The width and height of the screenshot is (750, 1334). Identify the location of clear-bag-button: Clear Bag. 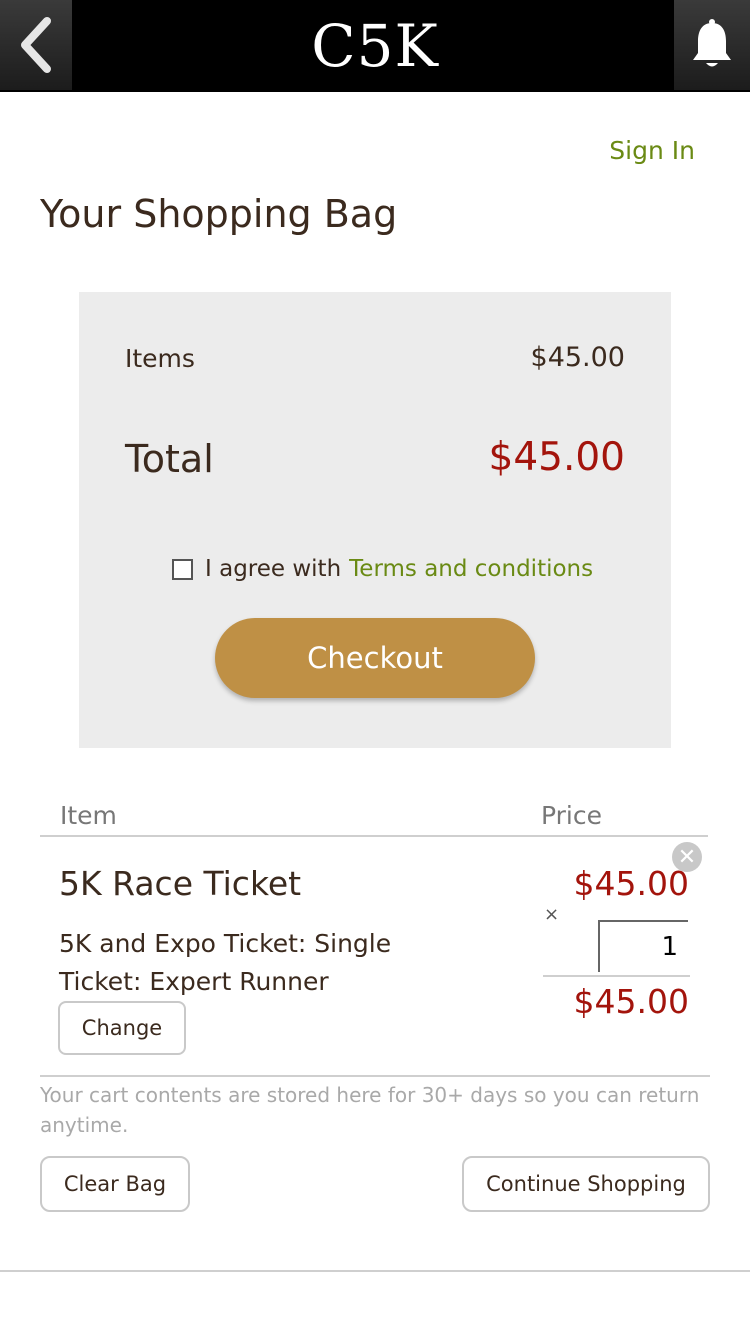
(115, 1184).